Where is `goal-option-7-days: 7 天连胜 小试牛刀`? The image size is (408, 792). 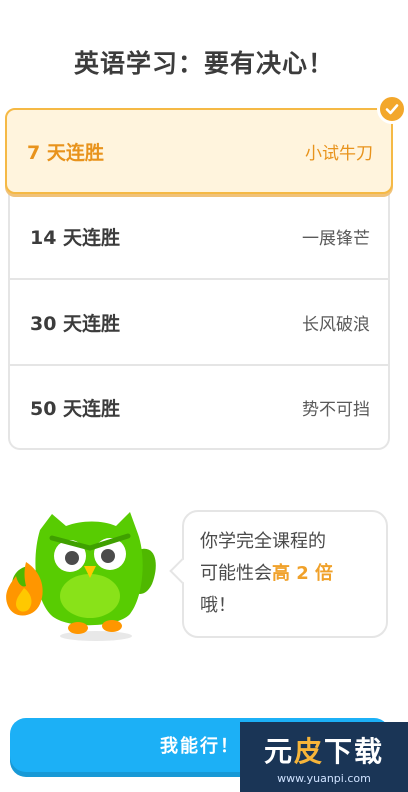 goal-option-7-days: 7 天连胜 小试牛刀 is located at coordinates (206, 144).